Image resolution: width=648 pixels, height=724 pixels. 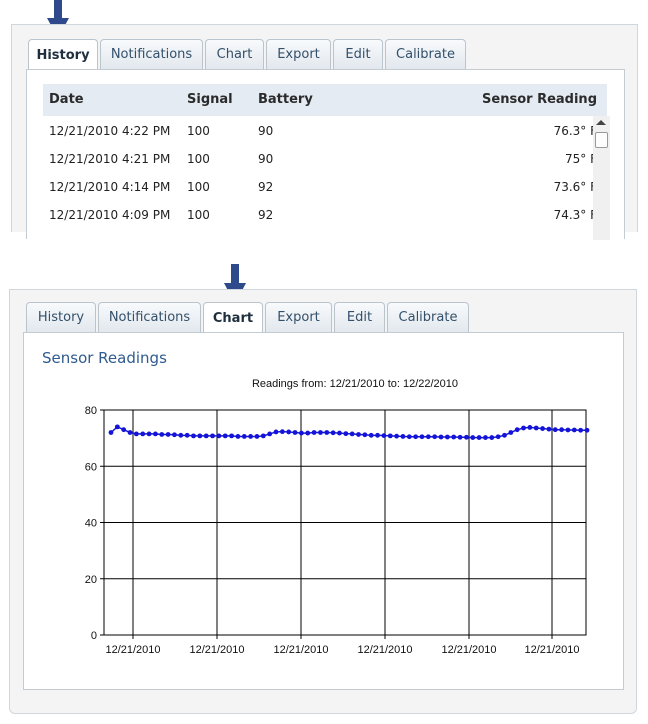 What do you see at coordinates (110, 215) in the screenshot?
I see `cell-date: 12/21/2010 4:09 PM` at bounding box center [110, 215].